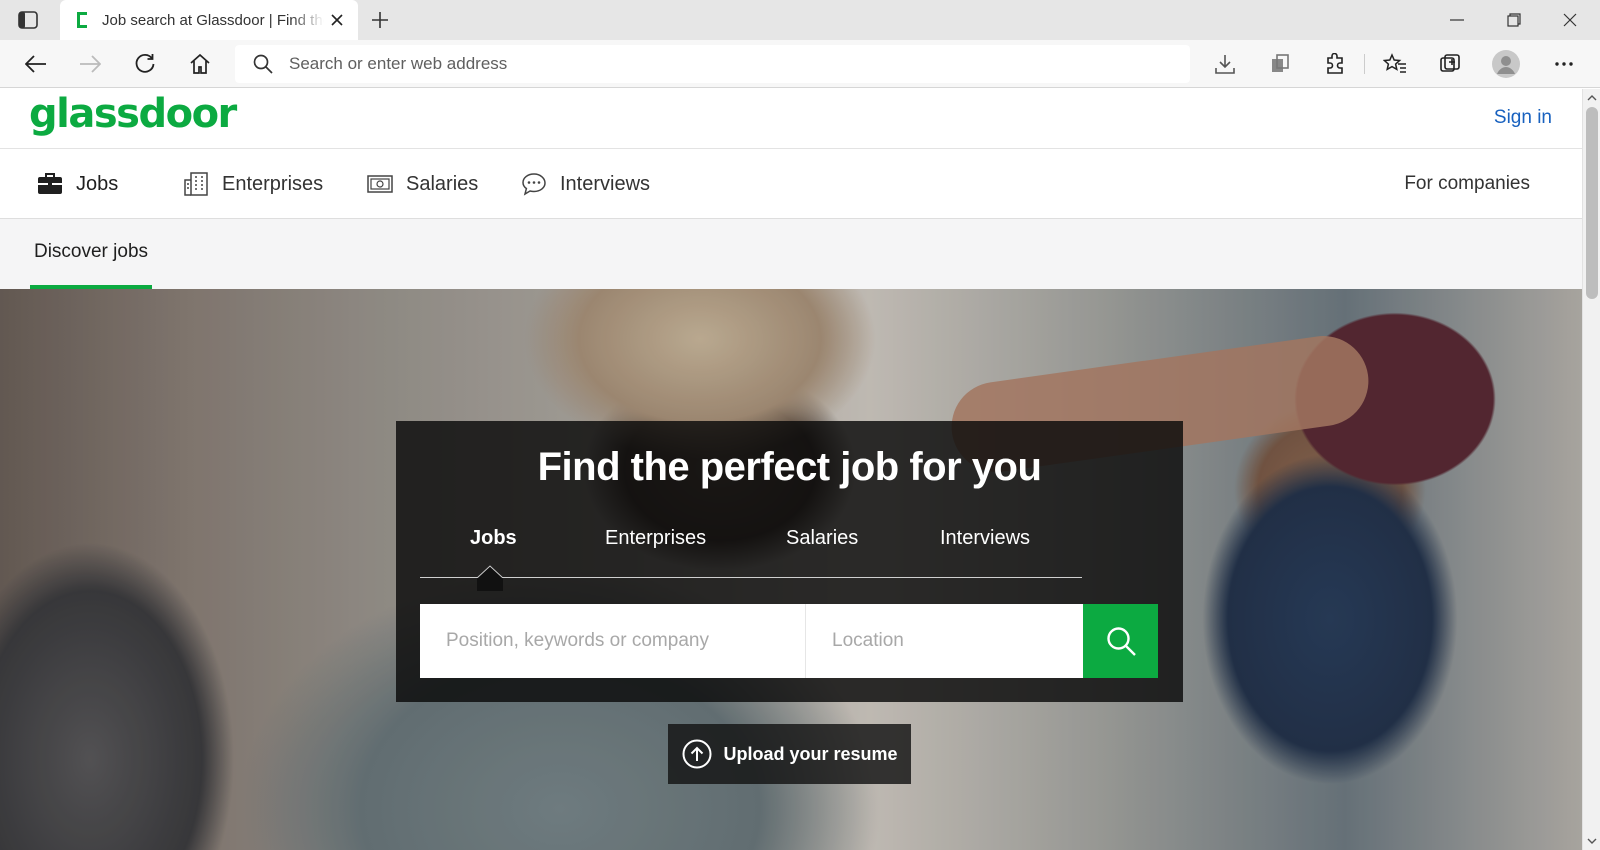 The height and width of the screenshot is (850, 1600). I want to click on keyword-input, so click(613, 641).